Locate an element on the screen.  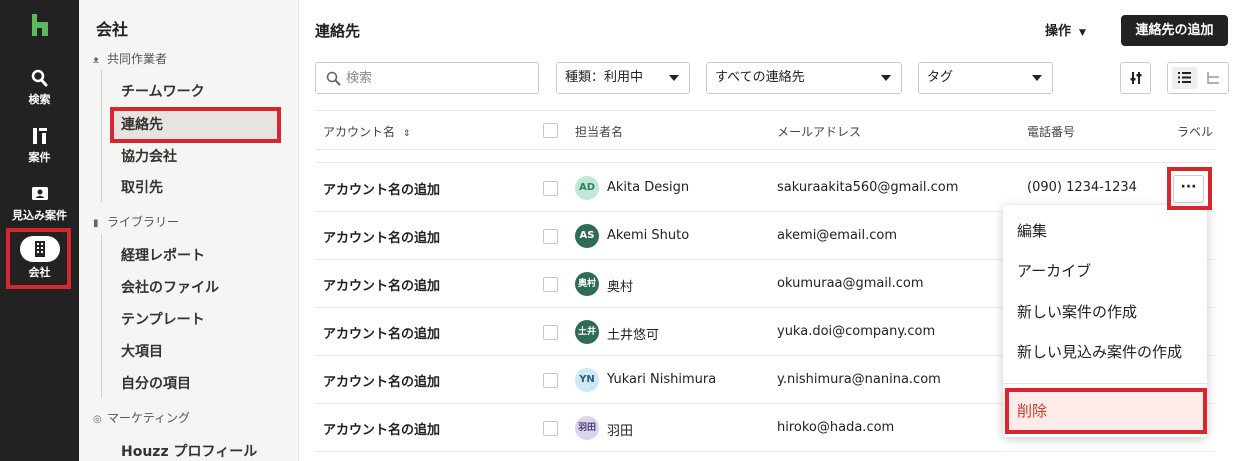
view-toggle is located at coordinates (1198, 78).